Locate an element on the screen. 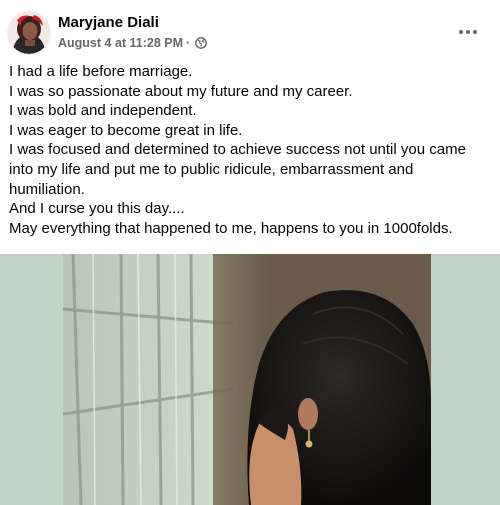  post-text-line: I was eager to become great in life. is located at coordinates (126, 130).